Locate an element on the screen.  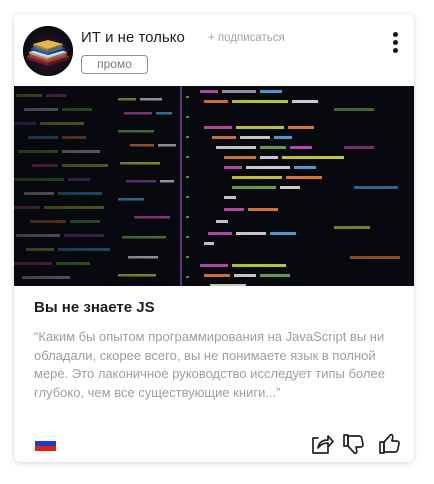
post-header: ИТ и не только + подписаться промо is located at coordinates (214, 50).